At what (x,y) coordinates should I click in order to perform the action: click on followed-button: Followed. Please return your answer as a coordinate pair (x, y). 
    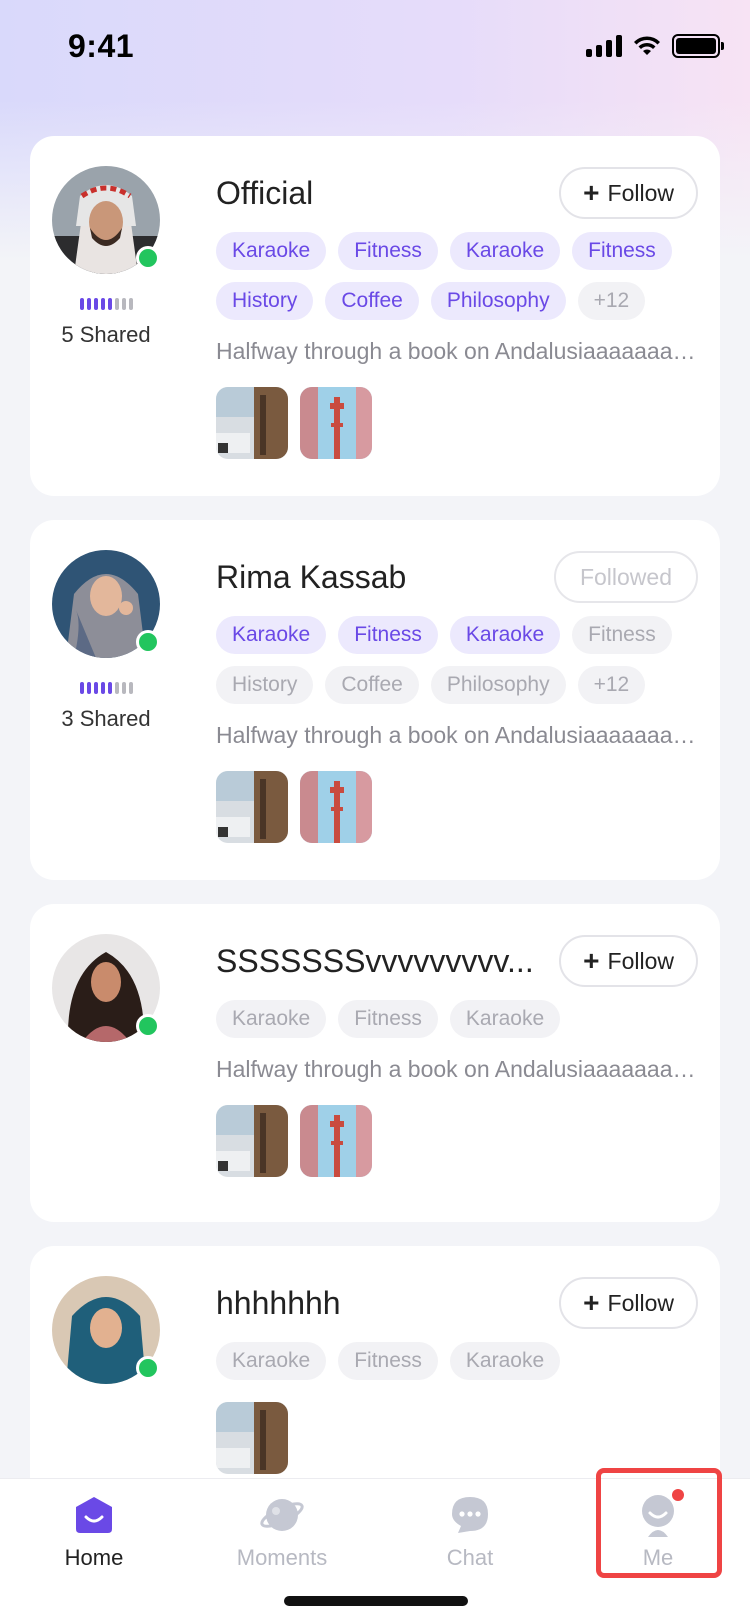
    Looking at the image, I should click on (625, 577).